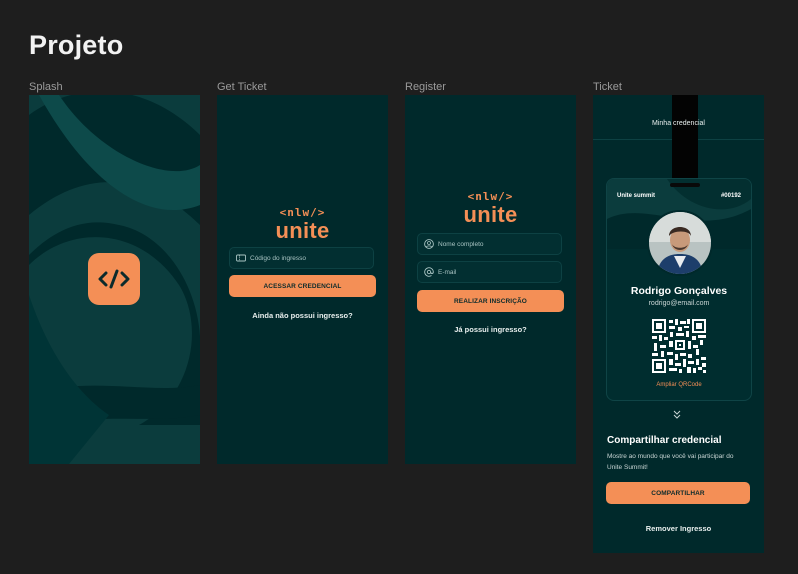 This screenshot has height=574, width=798. I want to click on frame-label-ticket: Ticket, so click(607, 87).